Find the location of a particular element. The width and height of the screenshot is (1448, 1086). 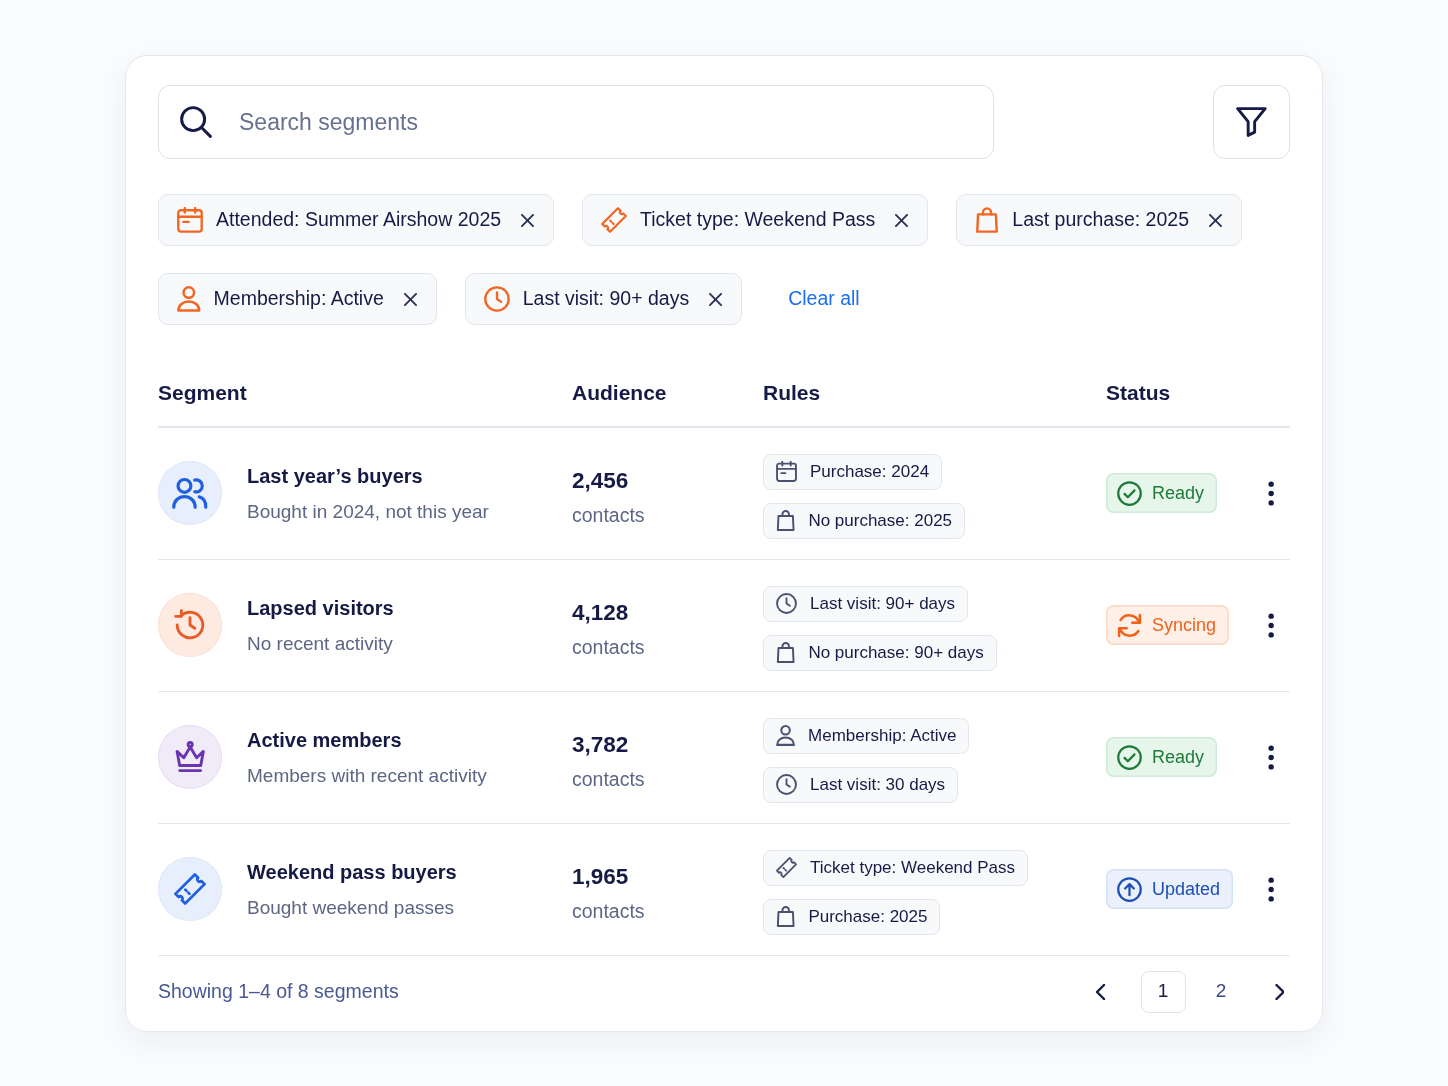

rule-label: No purchase: 90+ days is located at coordinates (896, 652).